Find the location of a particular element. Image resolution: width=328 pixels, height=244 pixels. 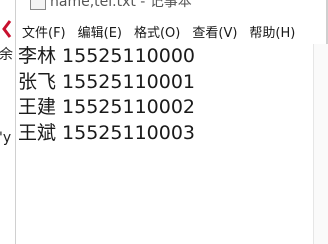

menu-view: 查看(V) is located at coordinates (214, 31).